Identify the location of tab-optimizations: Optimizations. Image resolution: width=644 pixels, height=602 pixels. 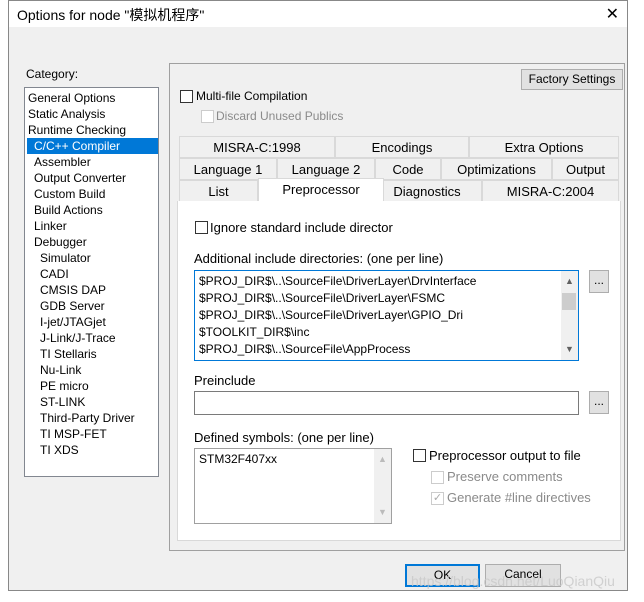
(496, 169).